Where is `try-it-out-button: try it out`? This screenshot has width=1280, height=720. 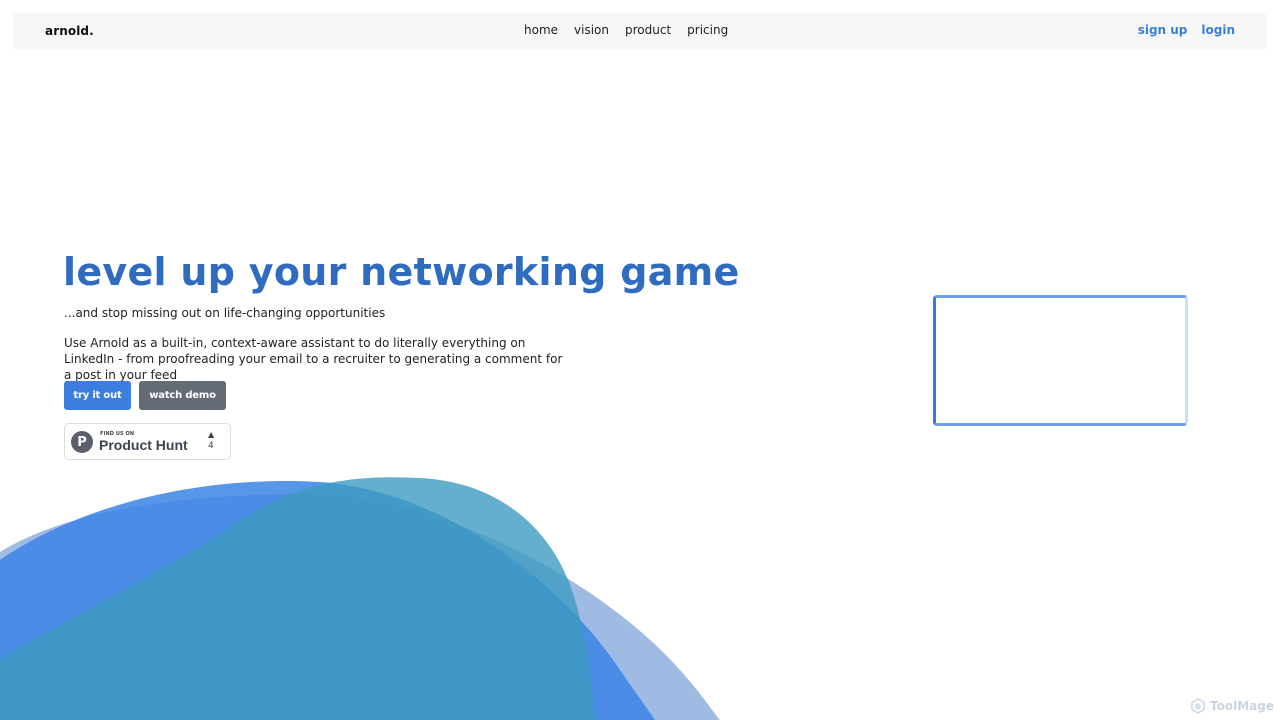 try-it-out-button: try it out is located at coordinates (97, 395).